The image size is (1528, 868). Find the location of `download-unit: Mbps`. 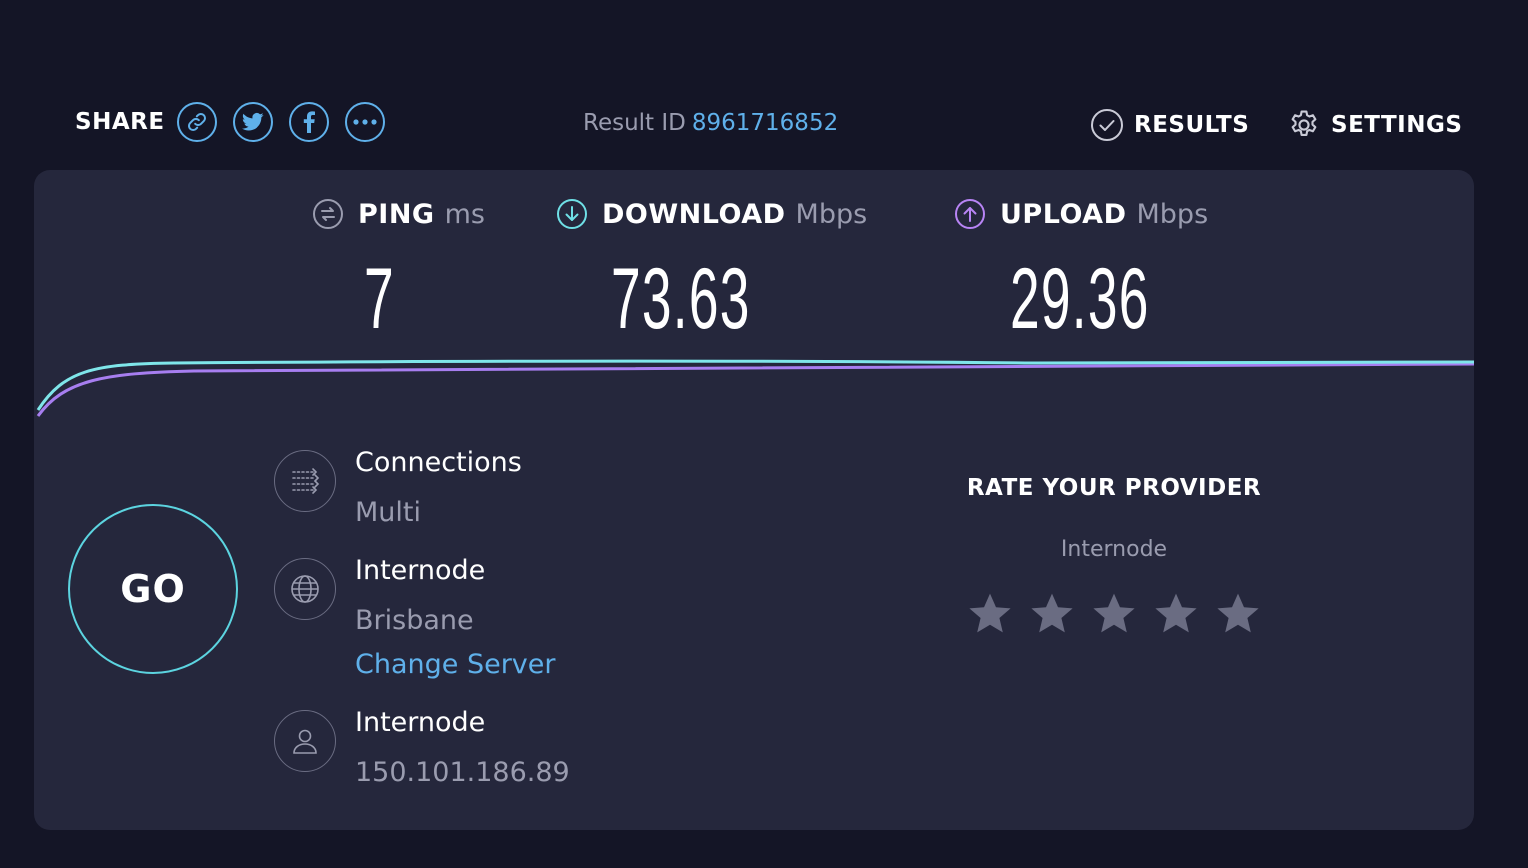

download-unit: Mbps is located at coordinates (831, 214).